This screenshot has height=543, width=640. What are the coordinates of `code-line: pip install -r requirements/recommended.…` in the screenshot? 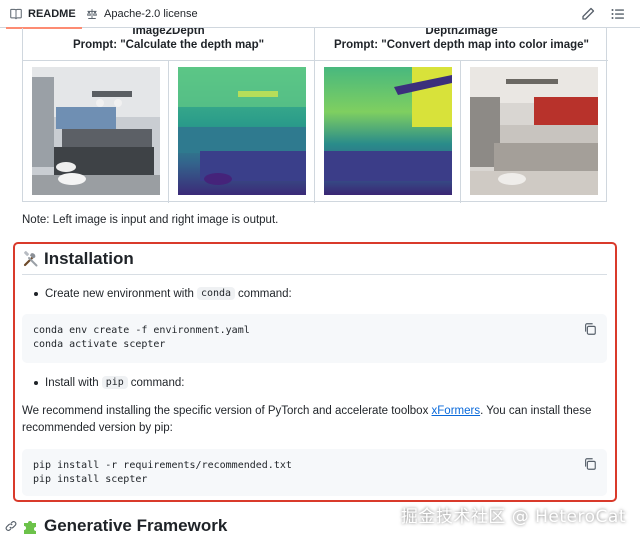 It's located at (162, 465).